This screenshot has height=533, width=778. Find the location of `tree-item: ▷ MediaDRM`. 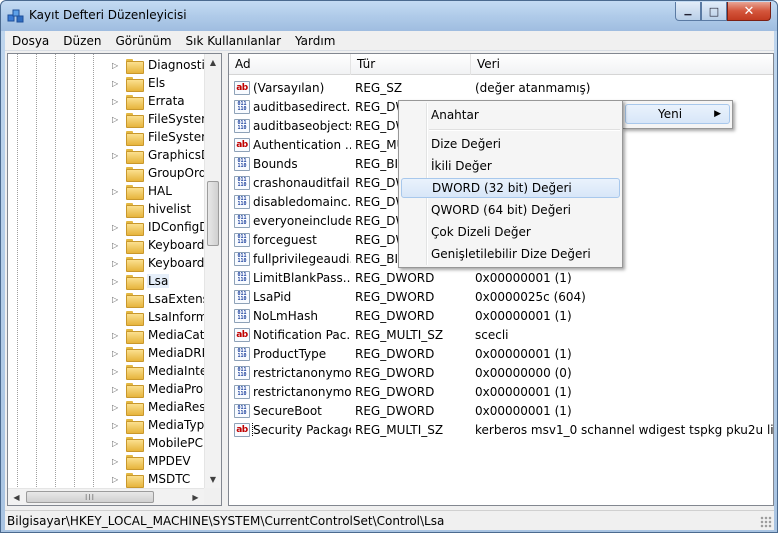

tree-item: ▷ MediaDRM is located at coordinates (162, 353).